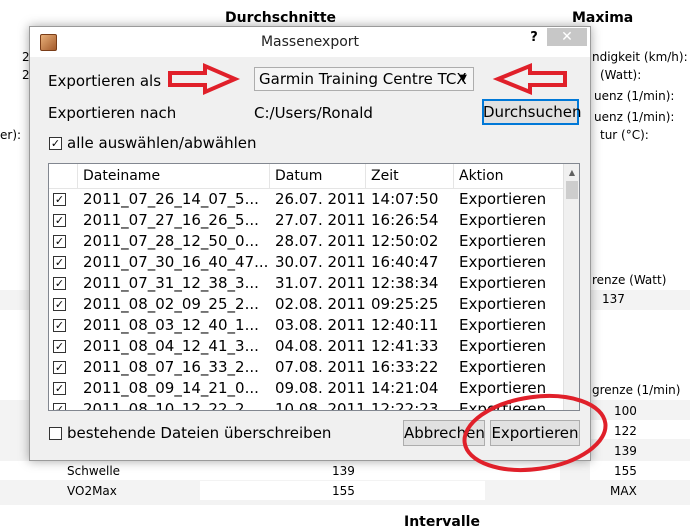 The height and width of the screenshot is (530, 690). Describe the element at coordinates (529, 79) in the screenshot. I see `red-arrow-left-icon` at that location.